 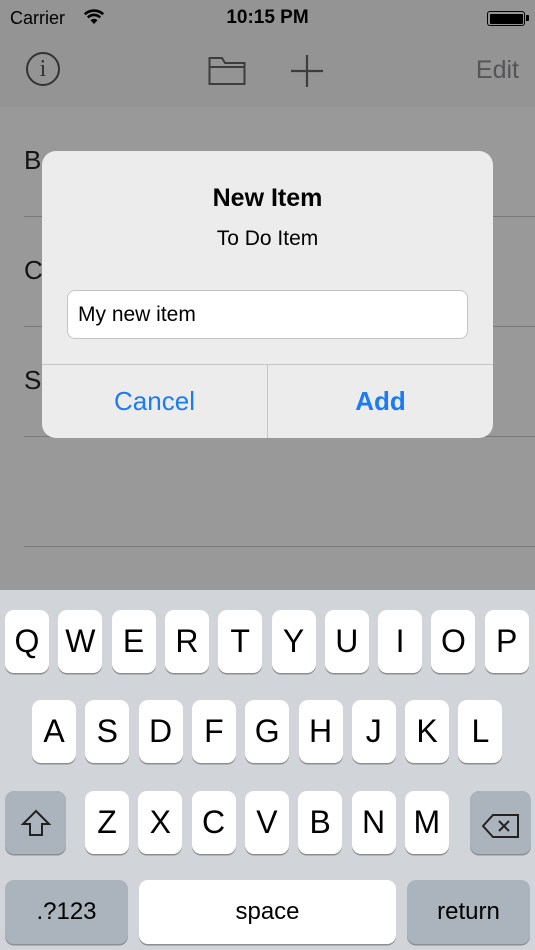 I want to click on key-c: C, so click(x=213, y=822).